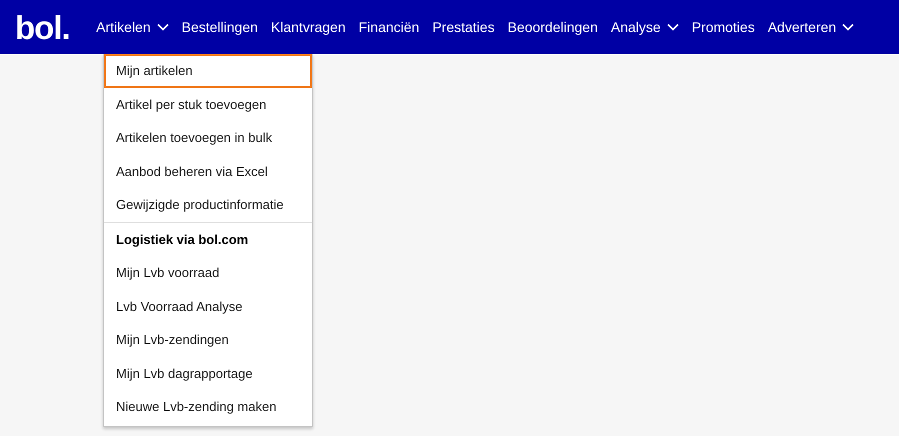 The width and height of the screenshot is (899, 436). What do you see at coordinates (42, 27) in the screenshot?
I see `logo: bol.` at bounding box center [42, 27].